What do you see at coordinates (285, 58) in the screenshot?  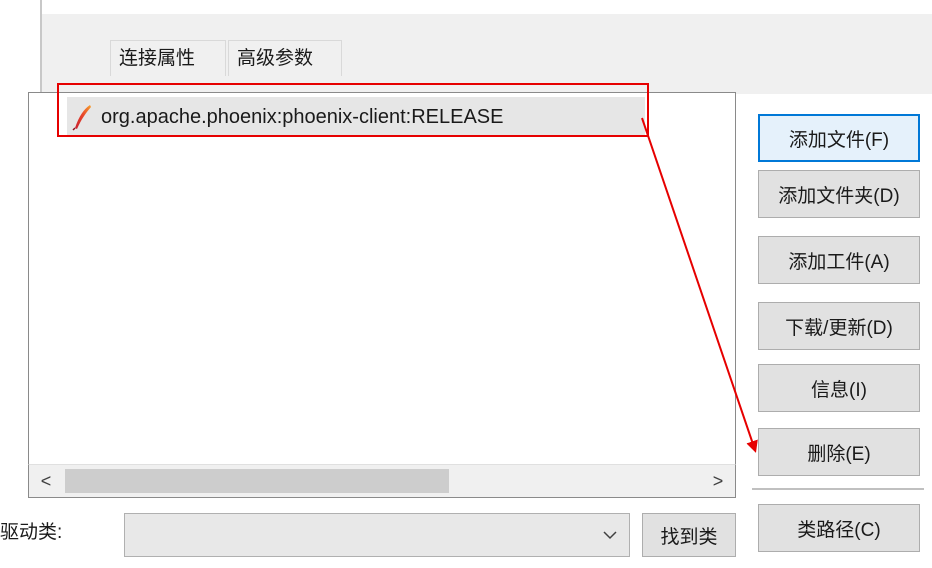 I see `tab-advanced-parameters: 高级参数` at bounding box center [285, 58].